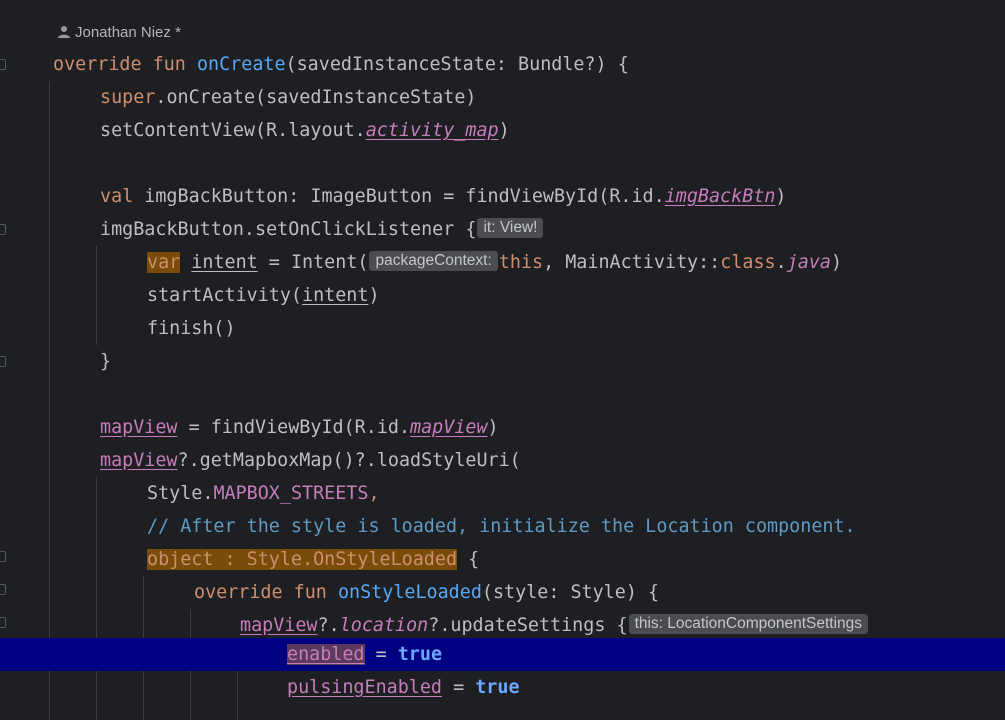 This screenshot has height=720, width=1005. I want to click on person-icon, so click(64, 32).